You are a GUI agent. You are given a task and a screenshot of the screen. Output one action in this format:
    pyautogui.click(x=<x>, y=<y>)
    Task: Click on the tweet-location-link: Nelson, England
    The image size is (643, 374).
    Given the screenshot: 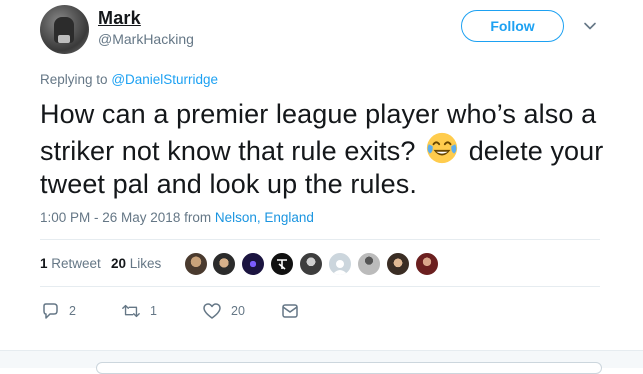 What is the action you would take?
    pyautogui.click(x=264, y=217)
    